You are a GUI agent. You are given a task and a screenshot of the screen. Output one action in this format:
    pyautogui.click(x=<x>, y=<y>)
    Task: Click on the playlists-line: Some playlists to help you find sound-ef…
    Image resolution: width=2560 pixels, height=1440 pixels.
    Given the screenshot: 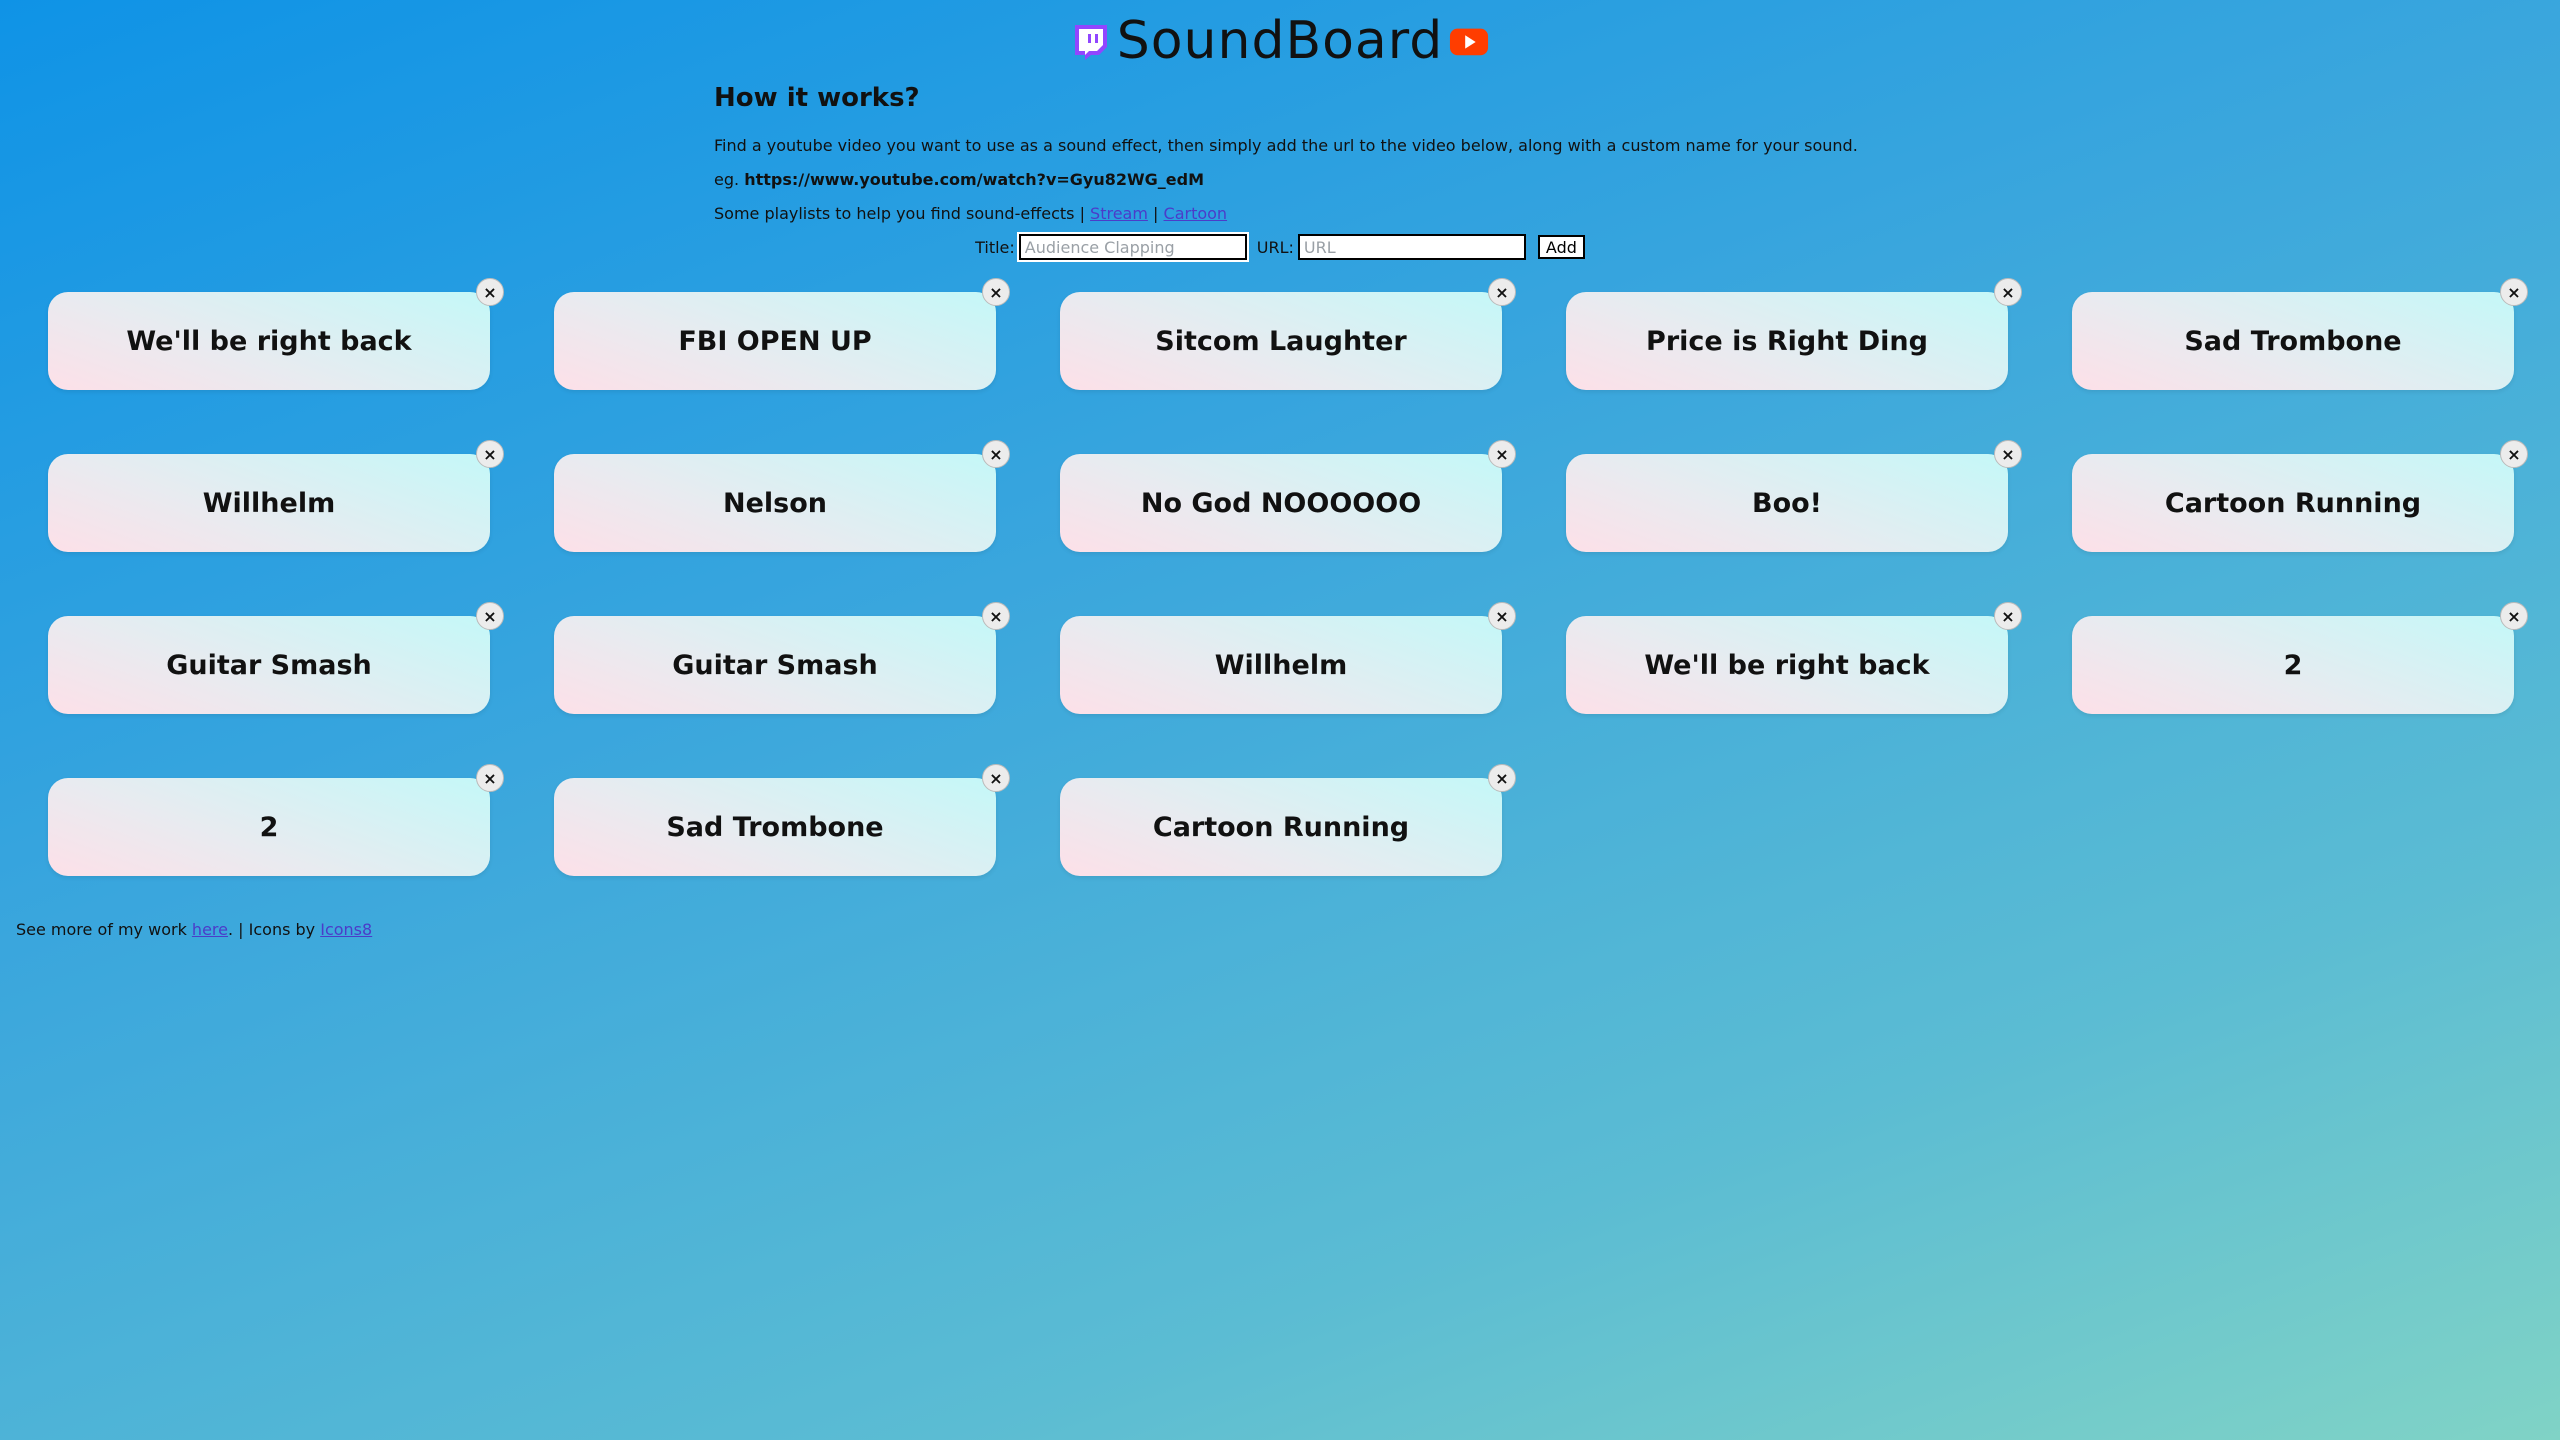 What is the action you would take?
    pyautogui.click(x=1314, y=214)
    